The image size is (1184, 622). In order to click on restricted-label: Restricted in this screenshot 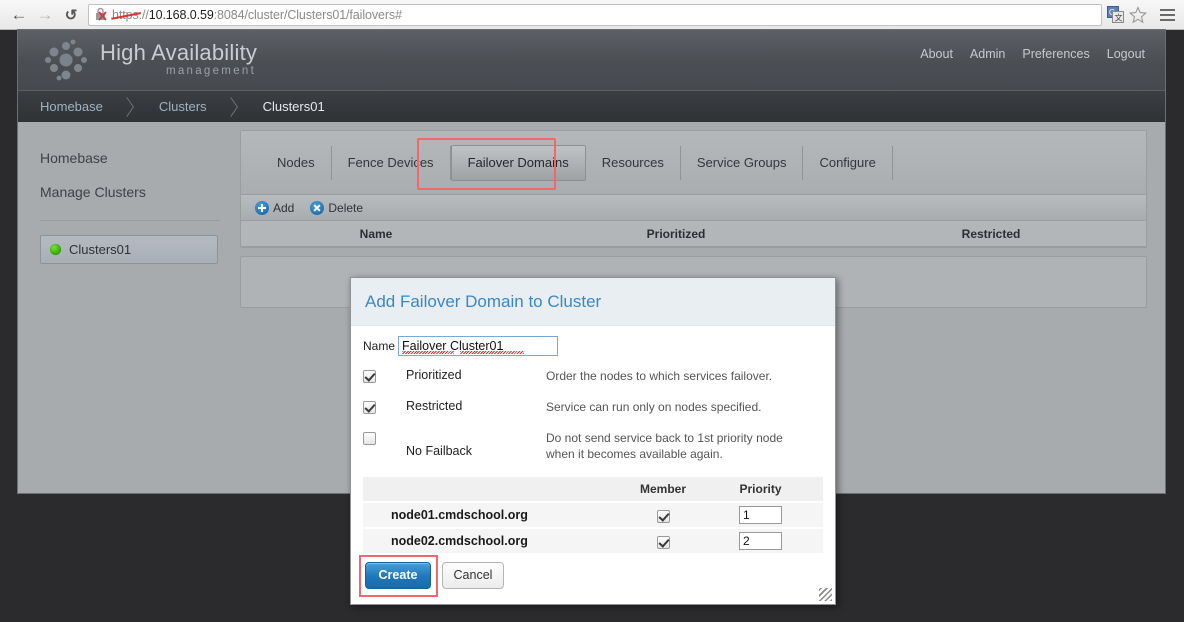, I will do `click(434, 406)`.